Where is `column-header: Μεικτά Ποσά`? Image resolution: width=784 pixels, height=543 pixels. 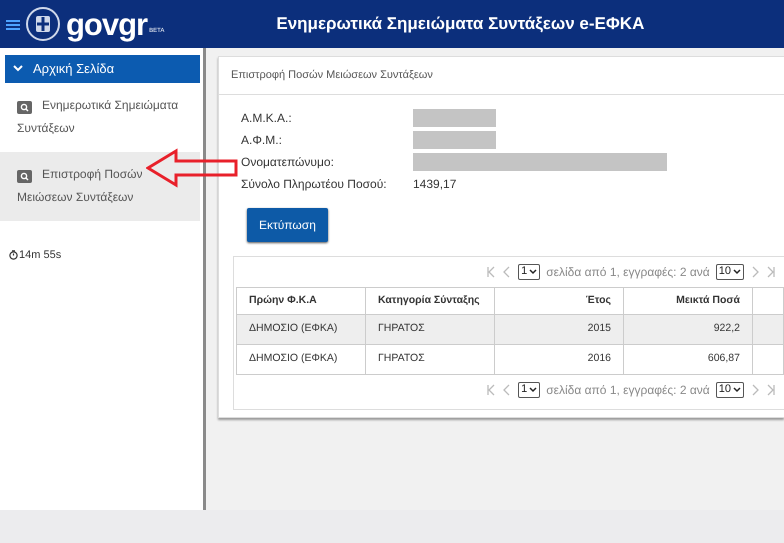
column-header: Μεικτά Ποσά is located at coordinates (688, 300).